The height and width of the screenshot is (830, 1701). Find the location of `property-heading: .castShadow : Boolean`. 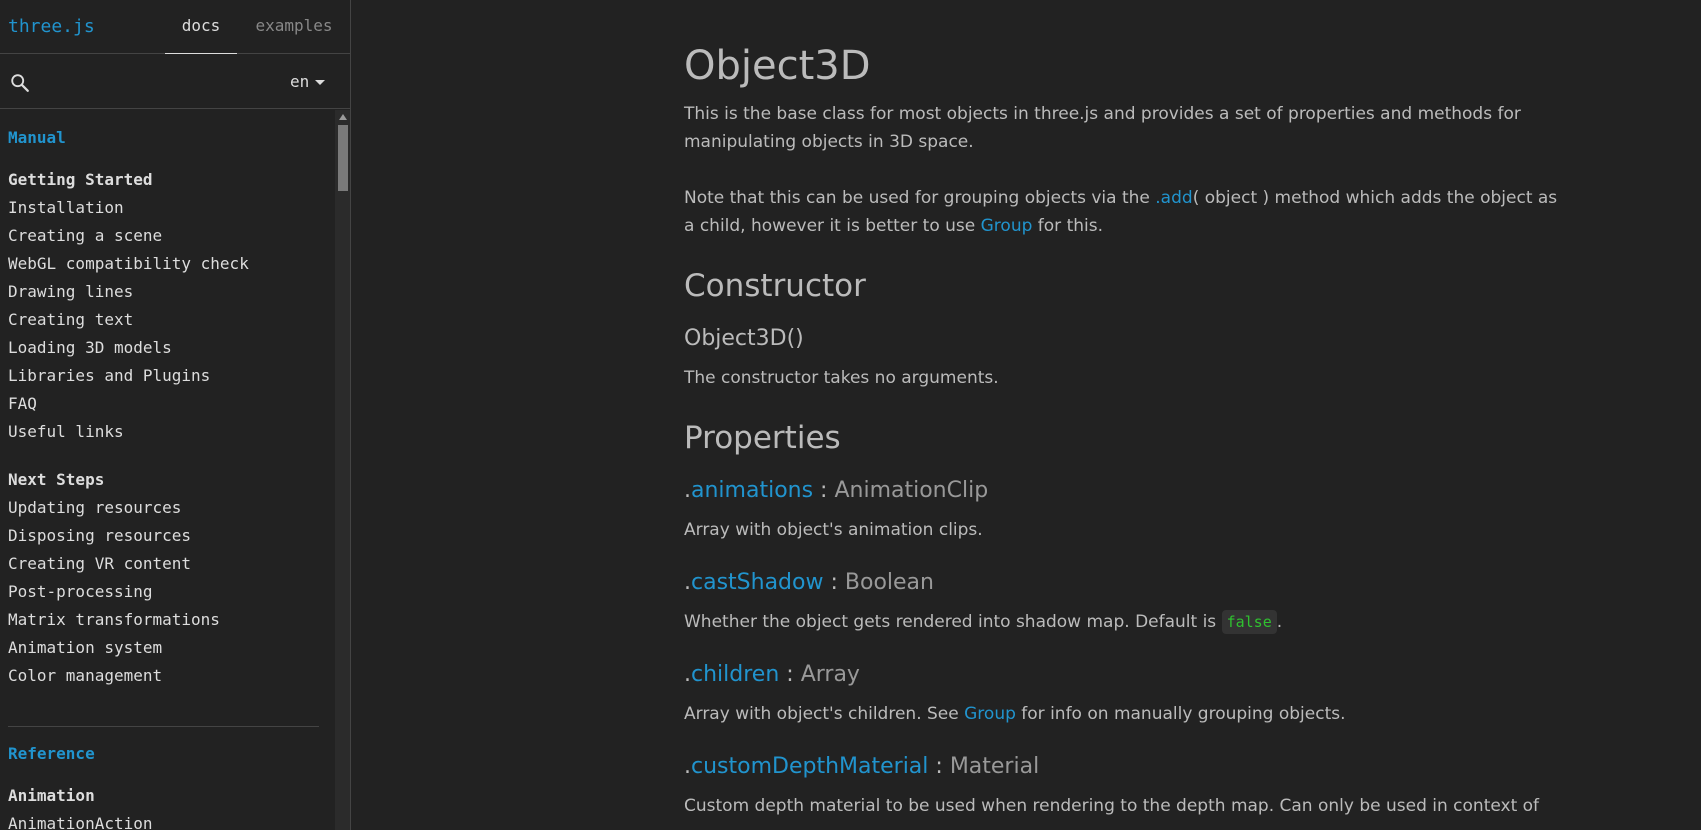

property-heading: .castShadow : Boolean is located at coordinates (809, 582).